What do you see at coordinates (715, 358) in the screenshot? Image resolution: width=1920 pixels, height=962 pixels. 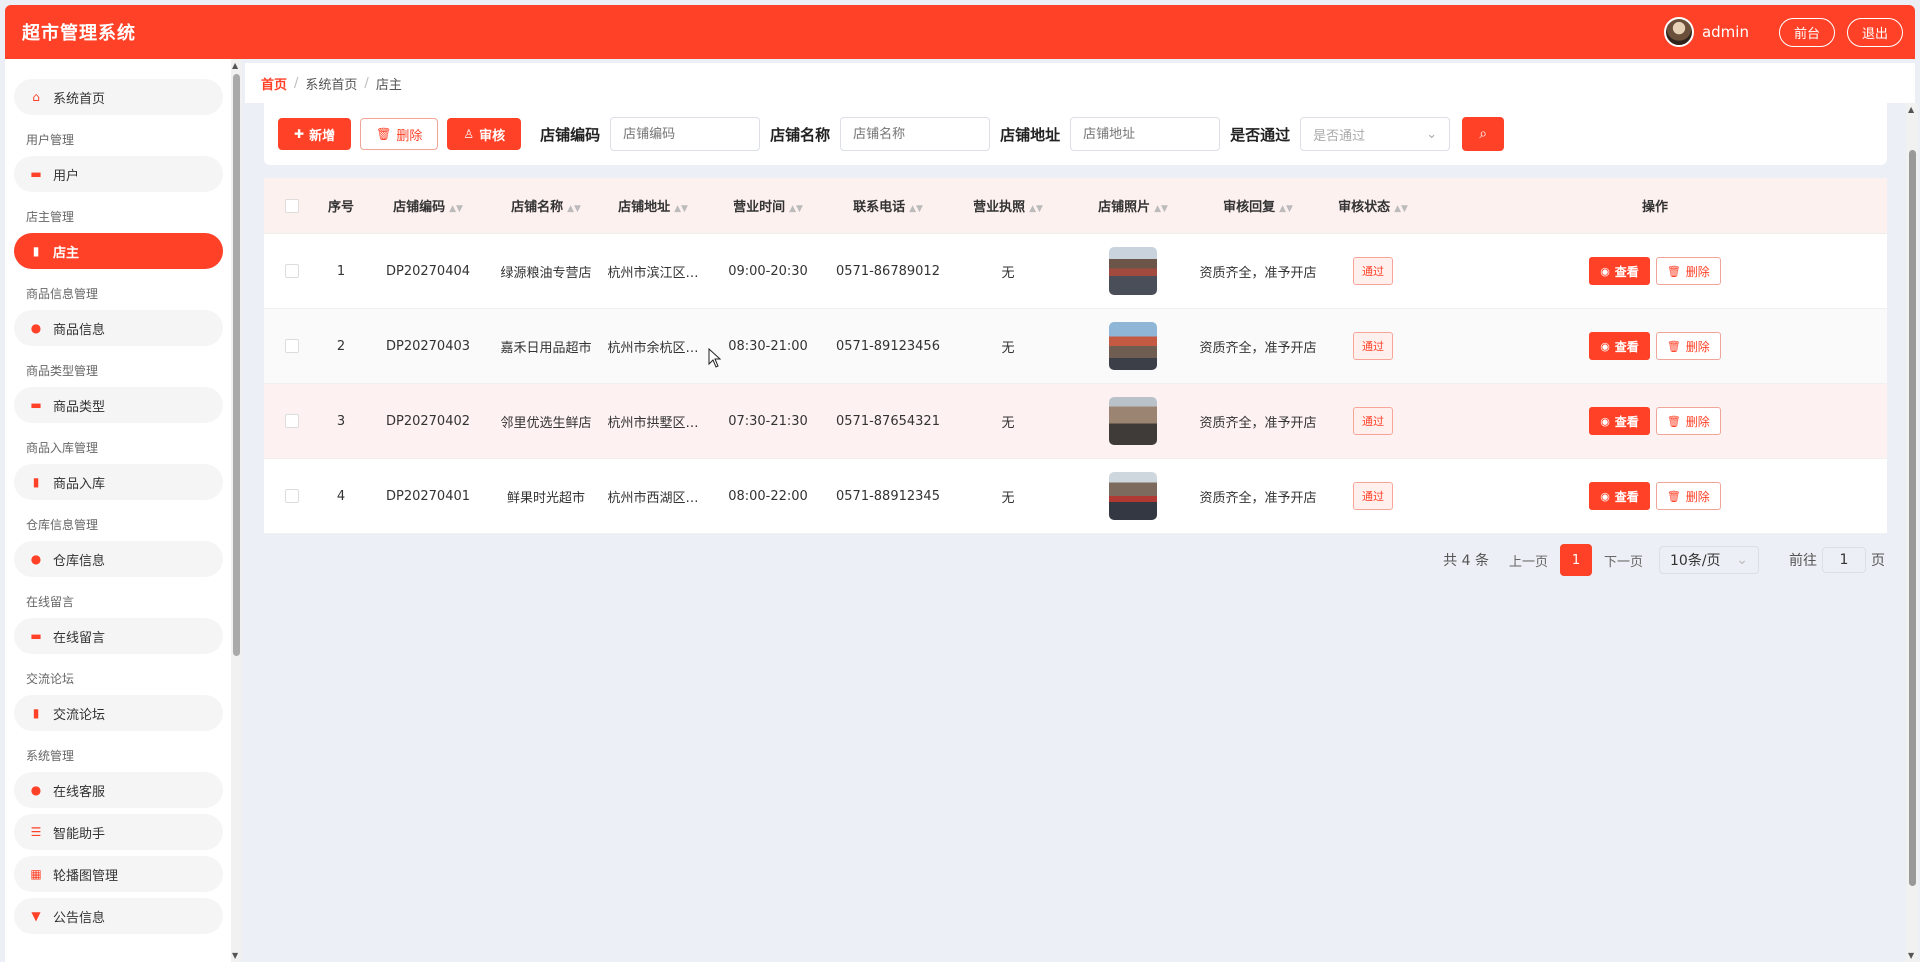 I see `mouse-cursor-icon` at bounding box center [715, 358].